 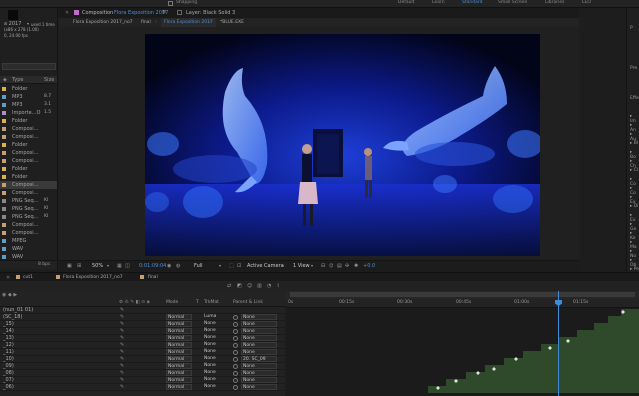 What do you see at coordinates (462, 352) in the screenshot?
I see `layer-bars` at bounding box center [462, 352].